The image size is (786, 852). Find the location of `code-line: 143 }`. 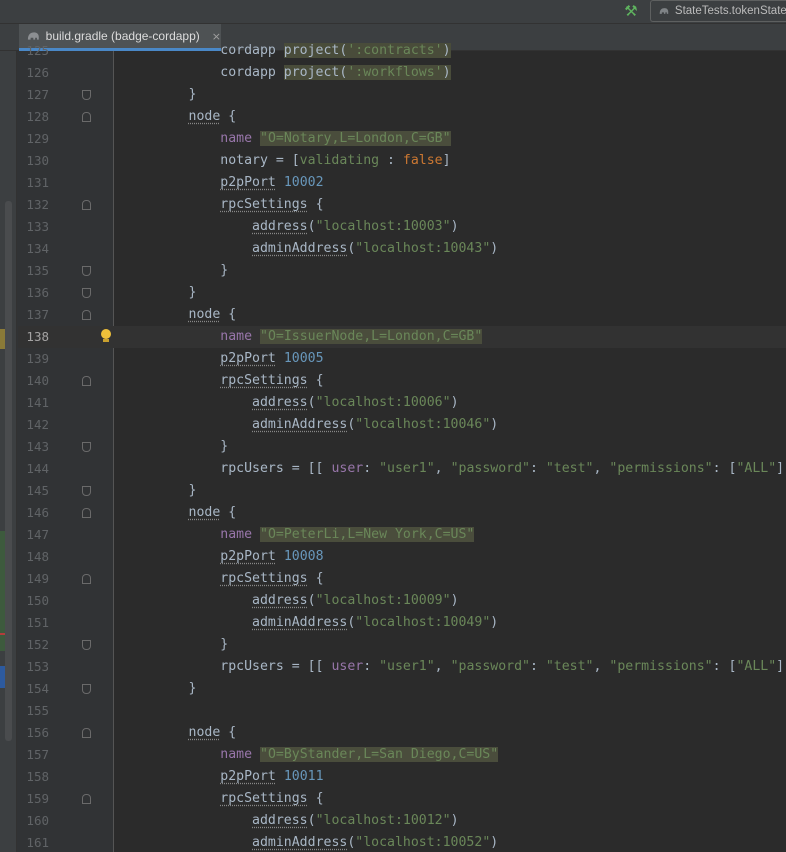

code-line: 143 } is located at coordinates (402, 447).